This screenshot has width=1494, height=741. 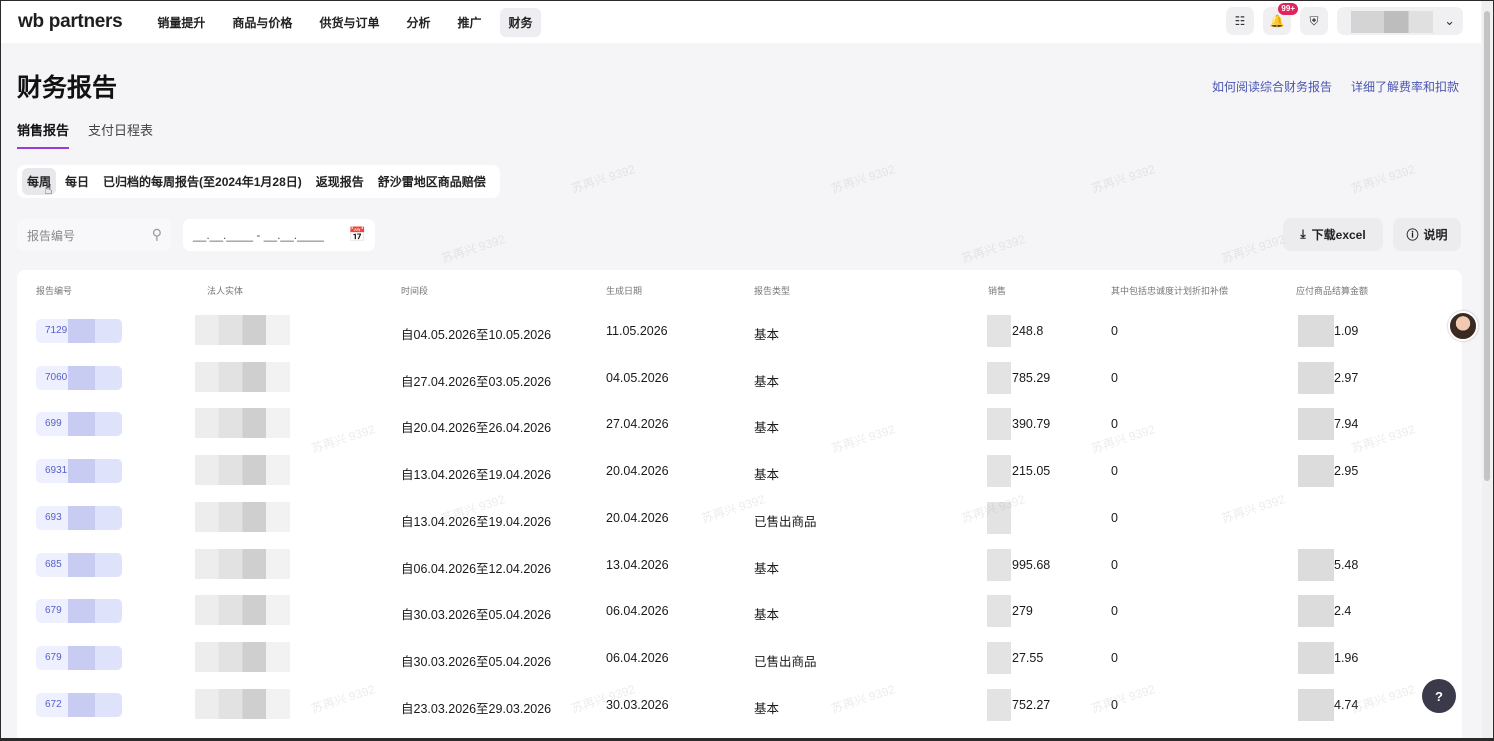 I want to click on sales-cell: 248.8, so click(x=1028, y=331).